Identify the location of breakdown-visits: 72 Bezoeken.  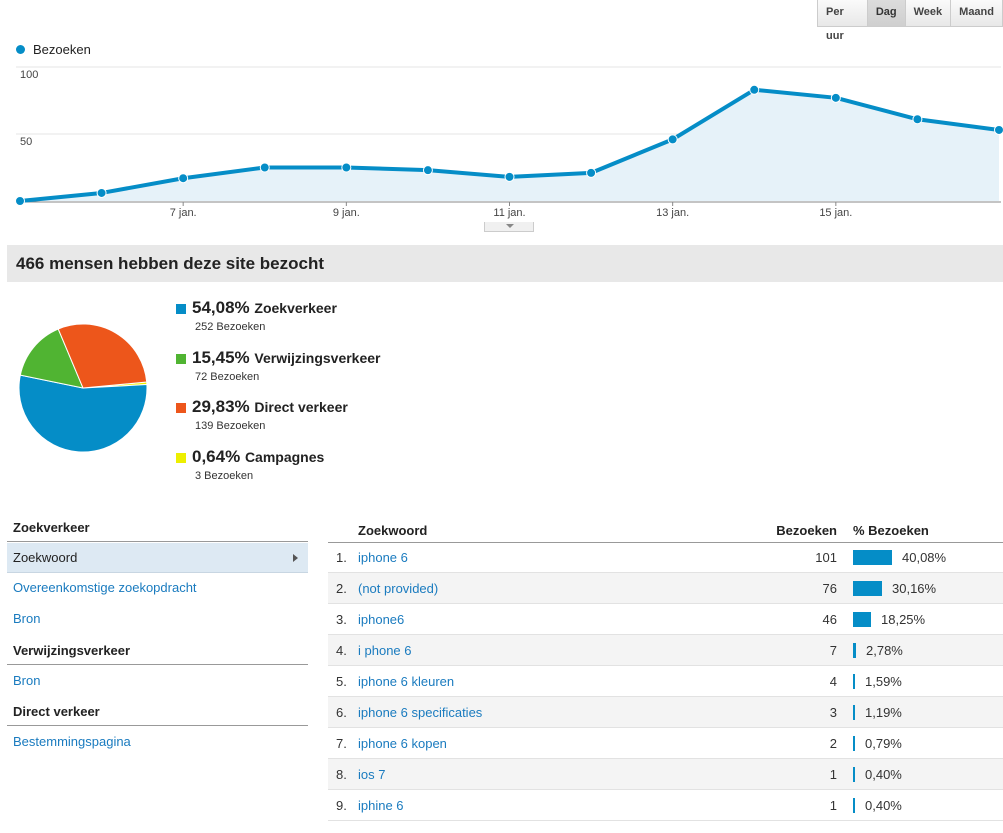
(227, 377).